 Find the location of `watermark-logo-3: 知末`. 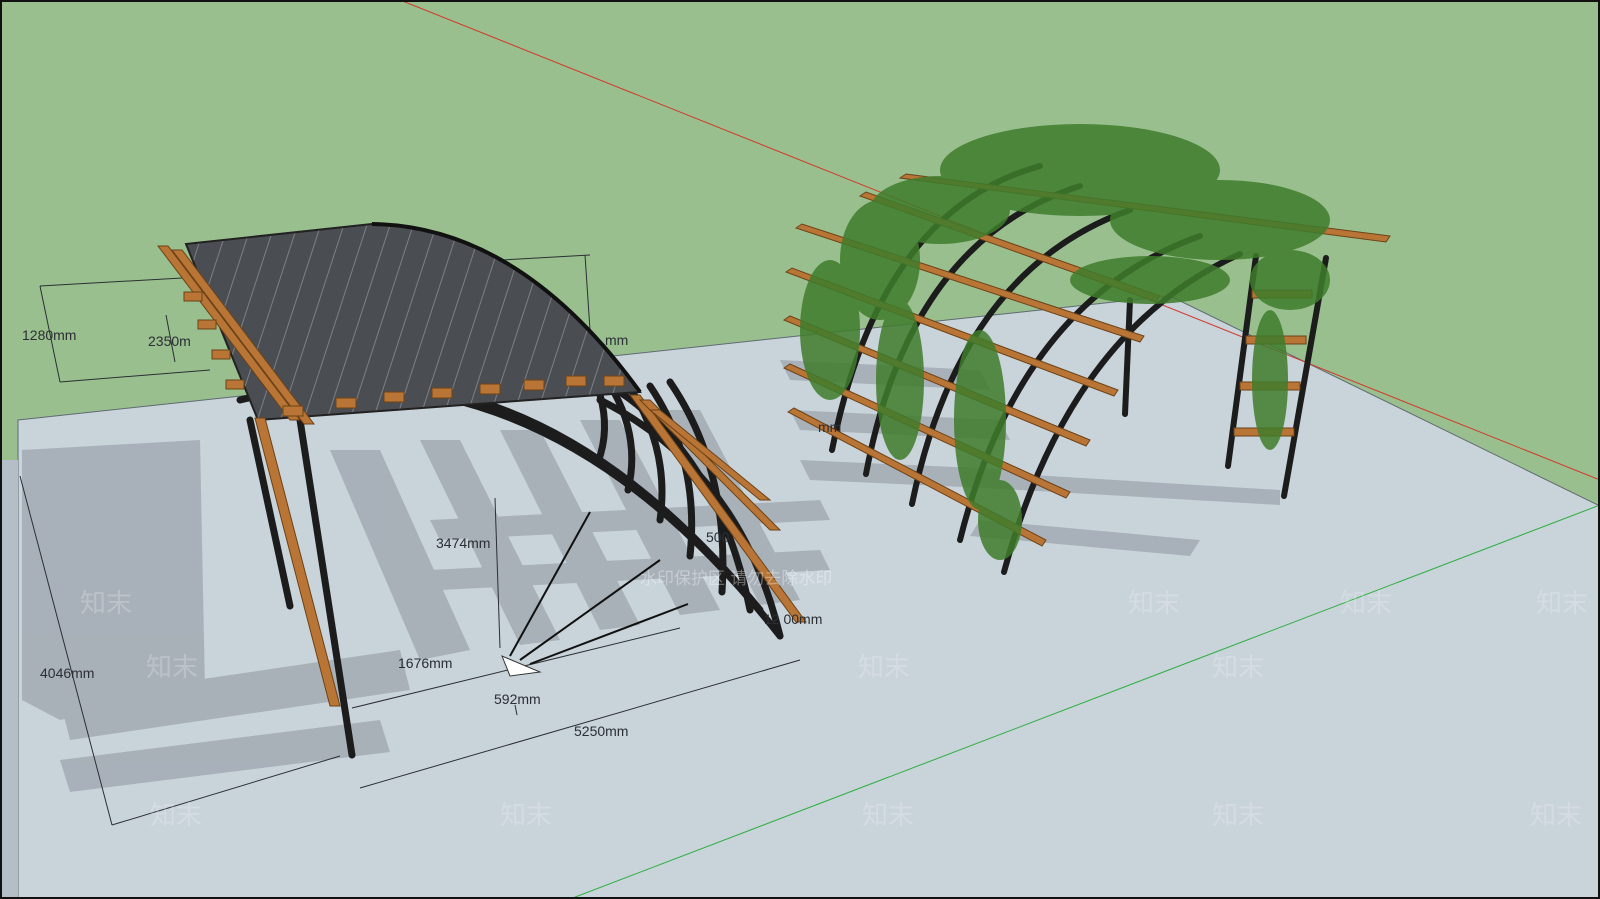

watermark-logo-3: 知末 is located at coordinates (884, 668).